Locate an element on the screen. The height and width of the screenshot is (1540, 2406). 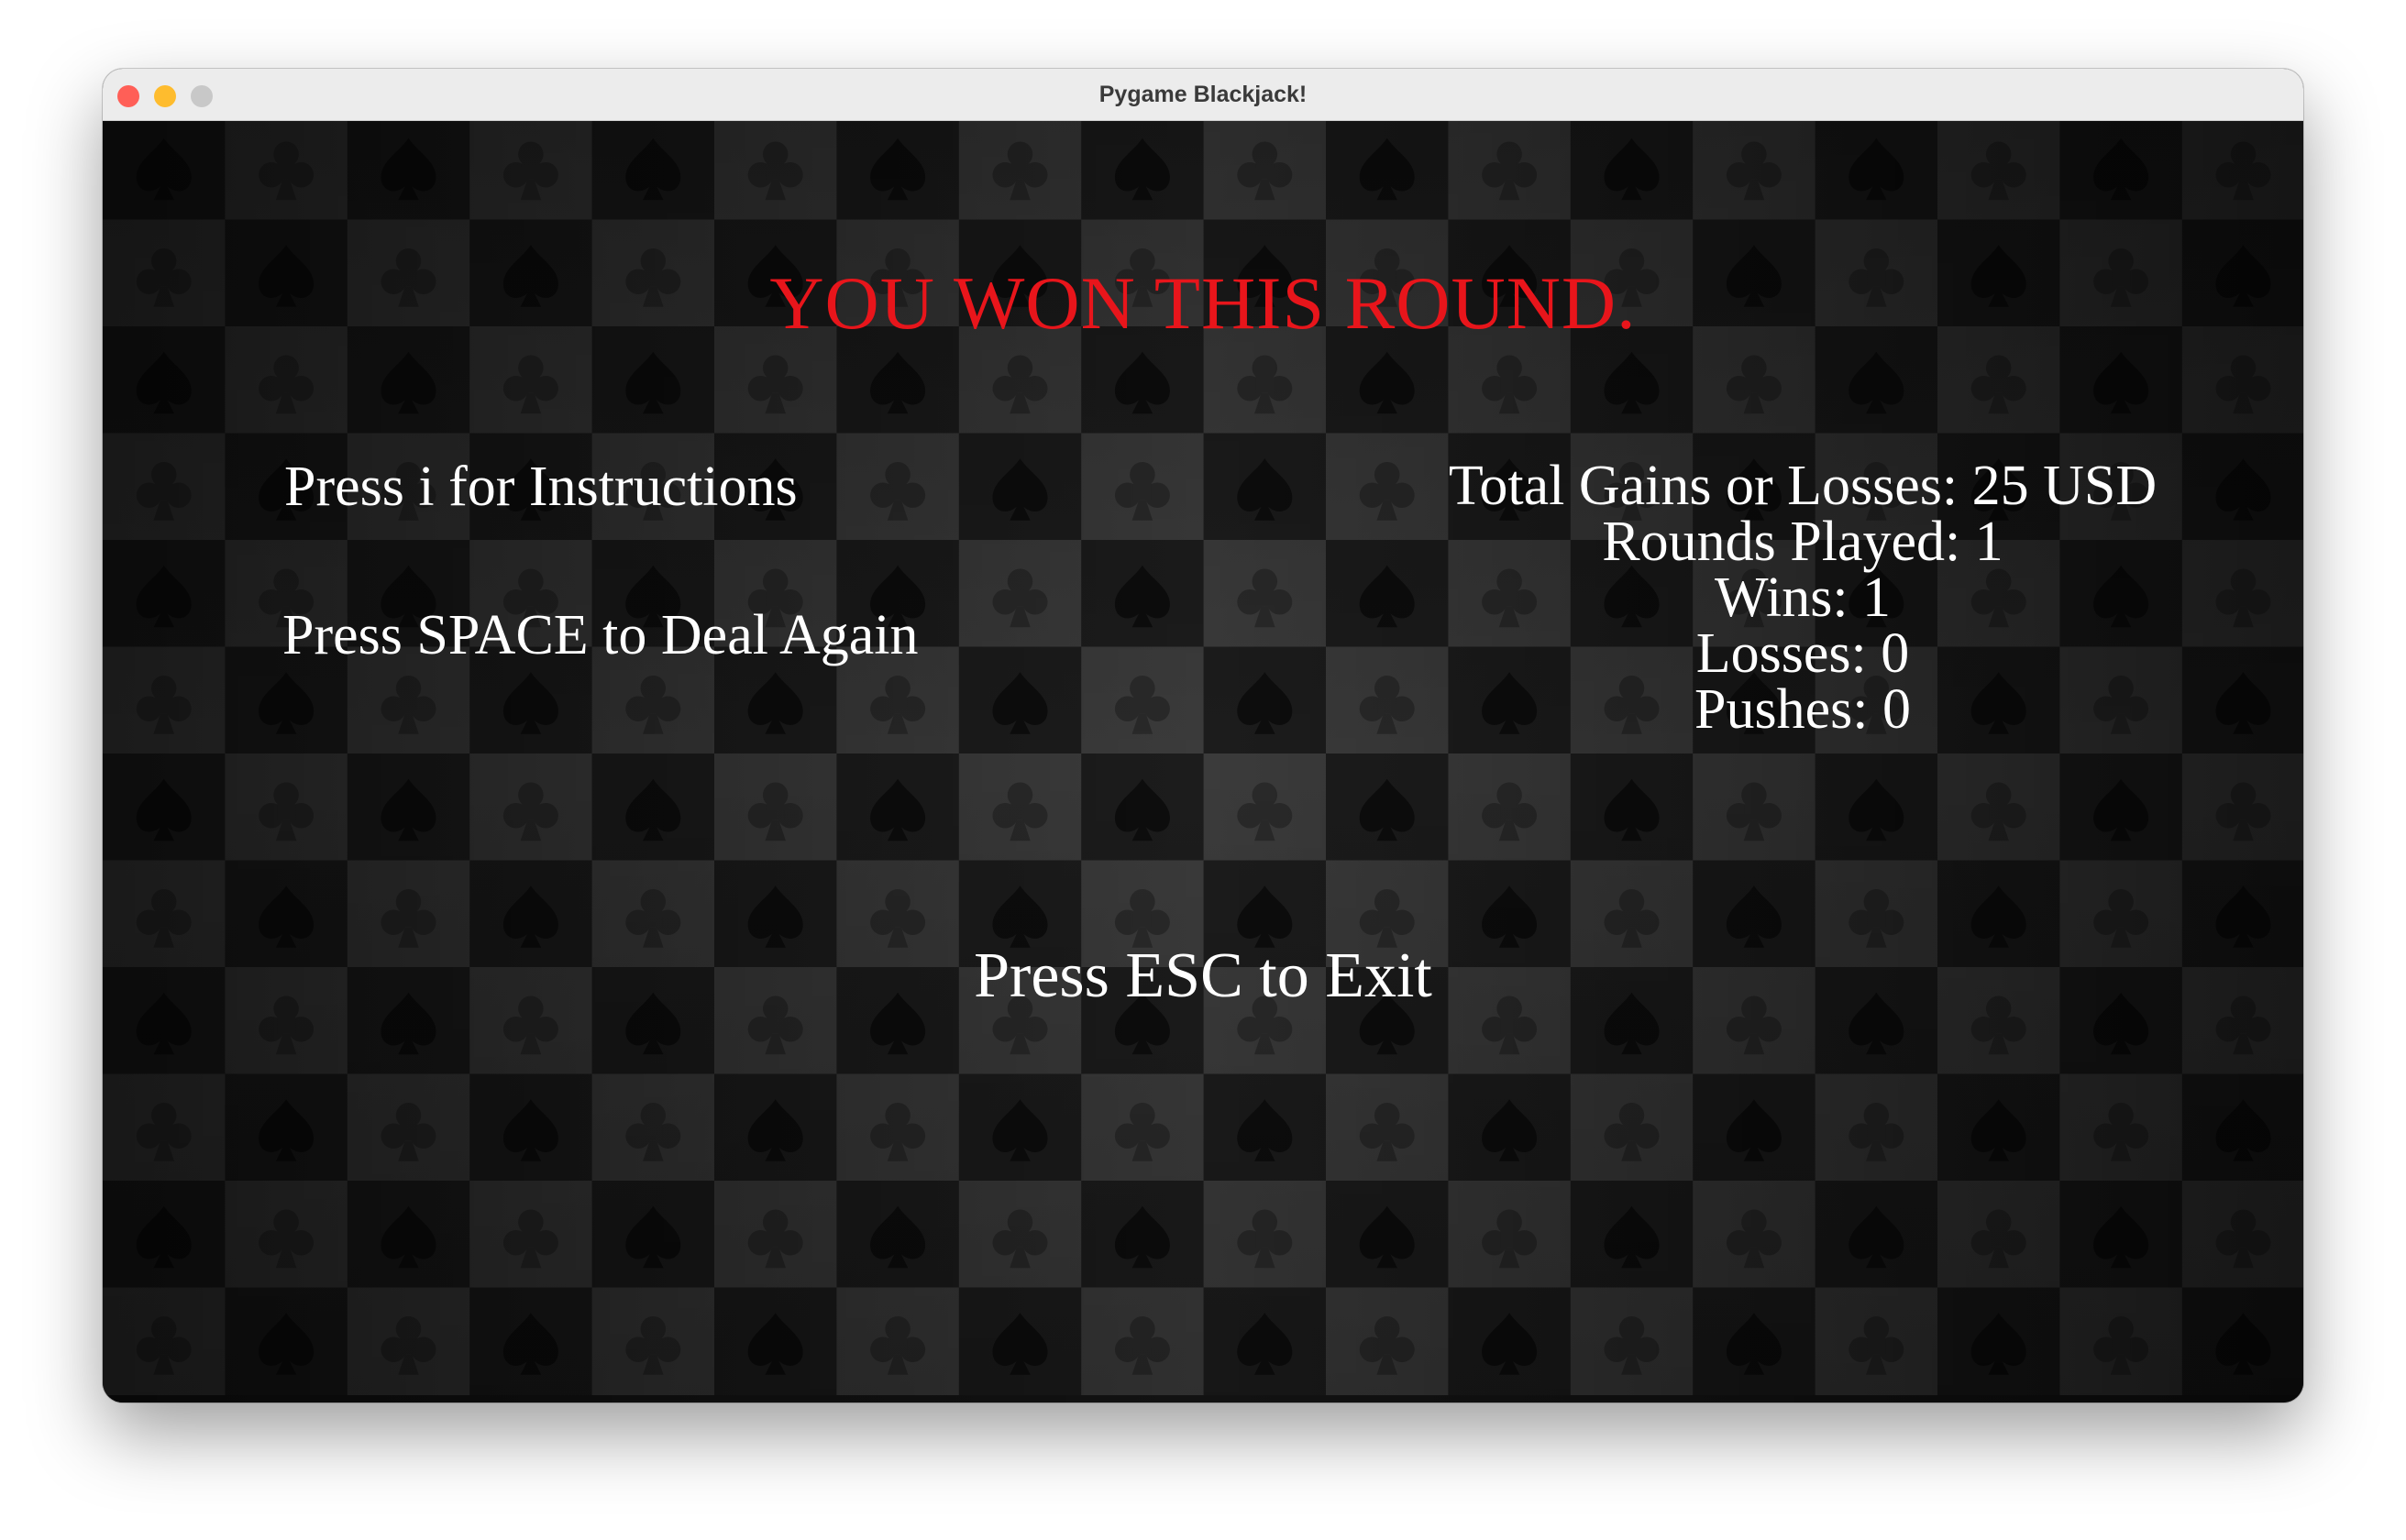
rounds-played: Rounds Played: 1 is located at coordinates (1802, 542).